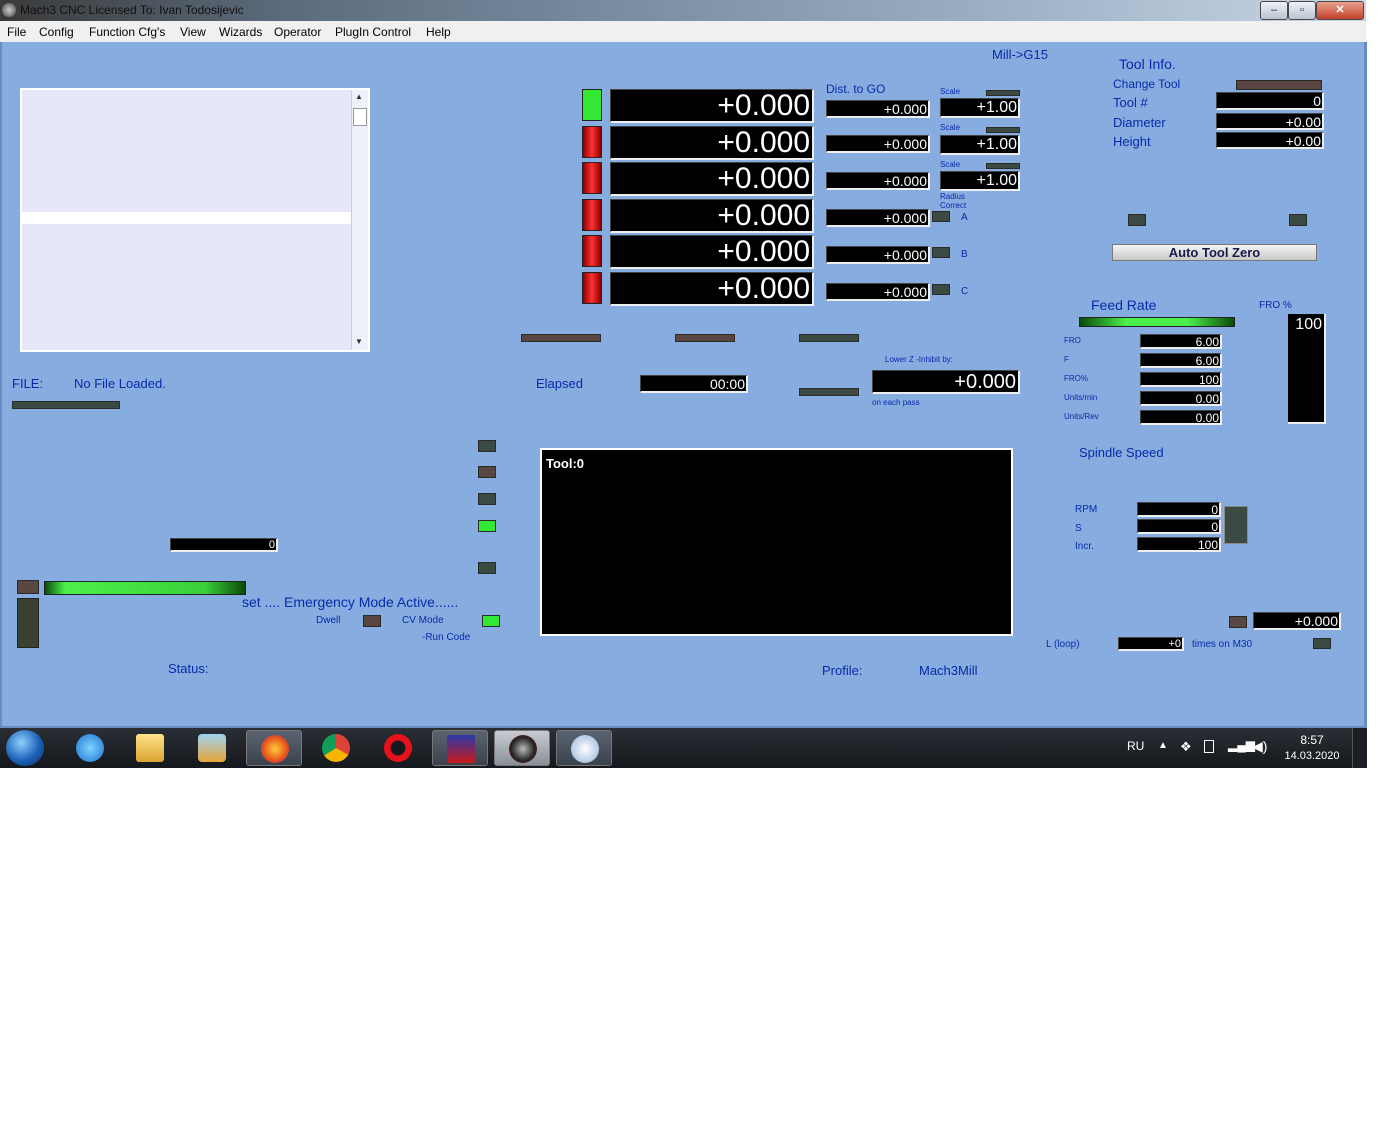  Describe the element at coordinates (1312, 756) in the screenshot. I see `clock-date: 14.03.2020` at that location.